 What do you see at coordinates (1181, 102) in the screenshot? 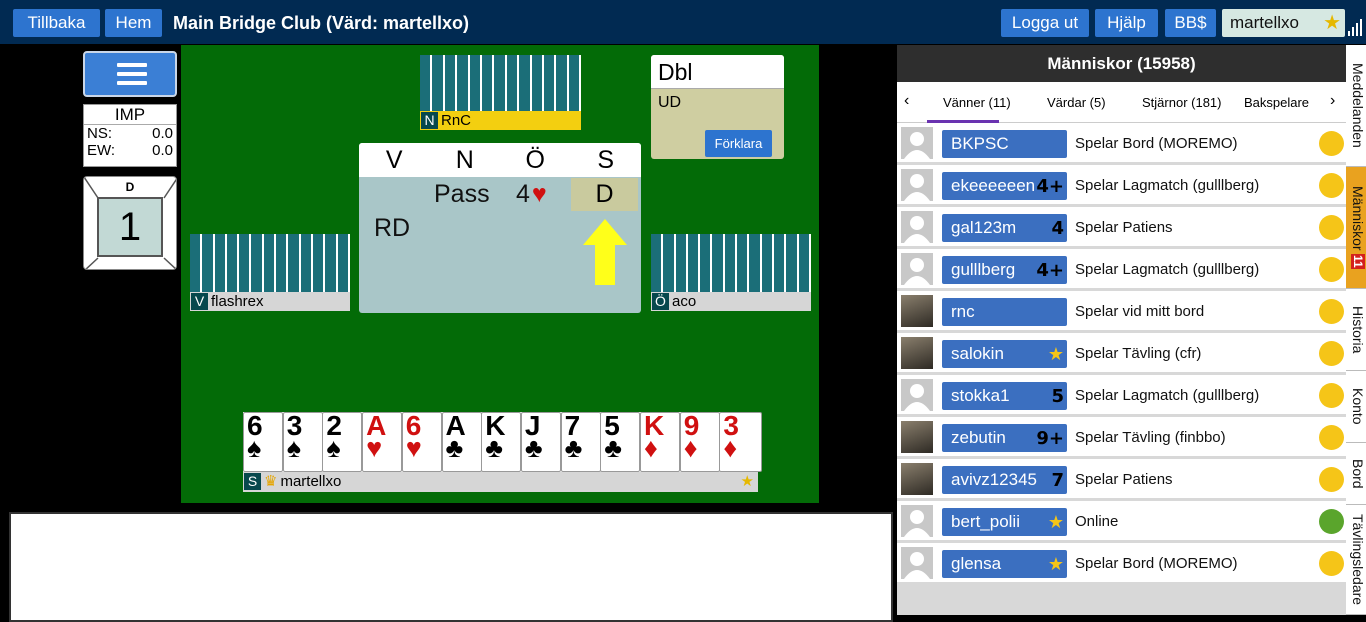
I see `tab-stars: Stjärnor (181)` at bounding box center [1181, 102].